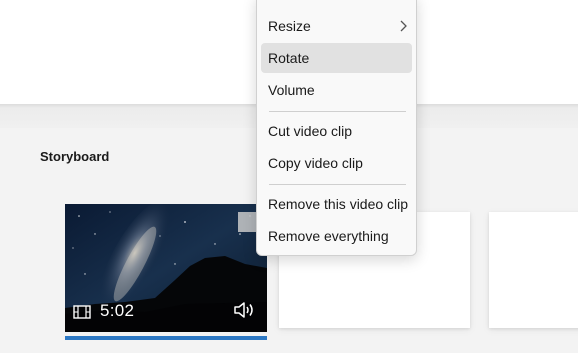  I want to click on clip-selection-bar, so click(166, 338).